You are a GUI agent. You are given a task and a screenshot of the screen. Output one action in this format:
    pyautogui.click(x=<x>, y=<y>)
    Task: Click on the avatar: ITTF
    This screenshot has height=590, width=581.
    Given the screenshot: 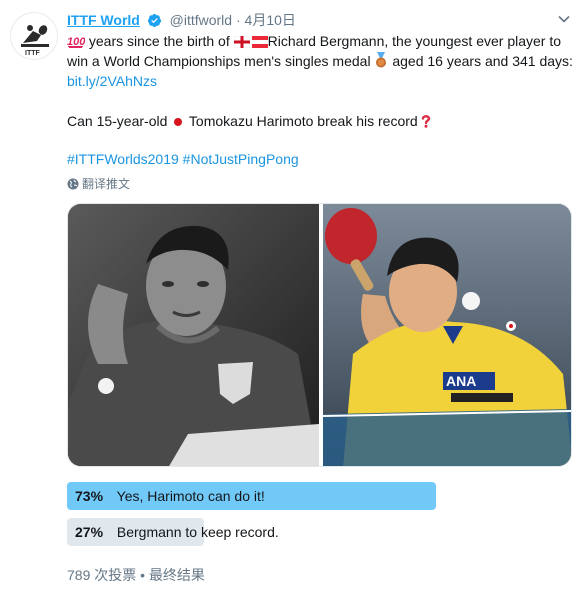 What is the action you would take?
    pyautogui.click(x=34, y=36)
    